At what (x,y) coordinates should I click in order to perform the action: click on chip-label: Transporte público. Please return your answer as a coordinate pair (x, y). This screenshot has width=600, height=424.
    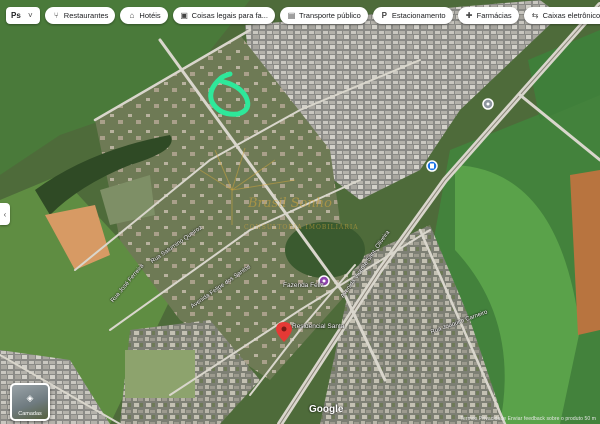
    Looking at the image, I should click on (329, 15).